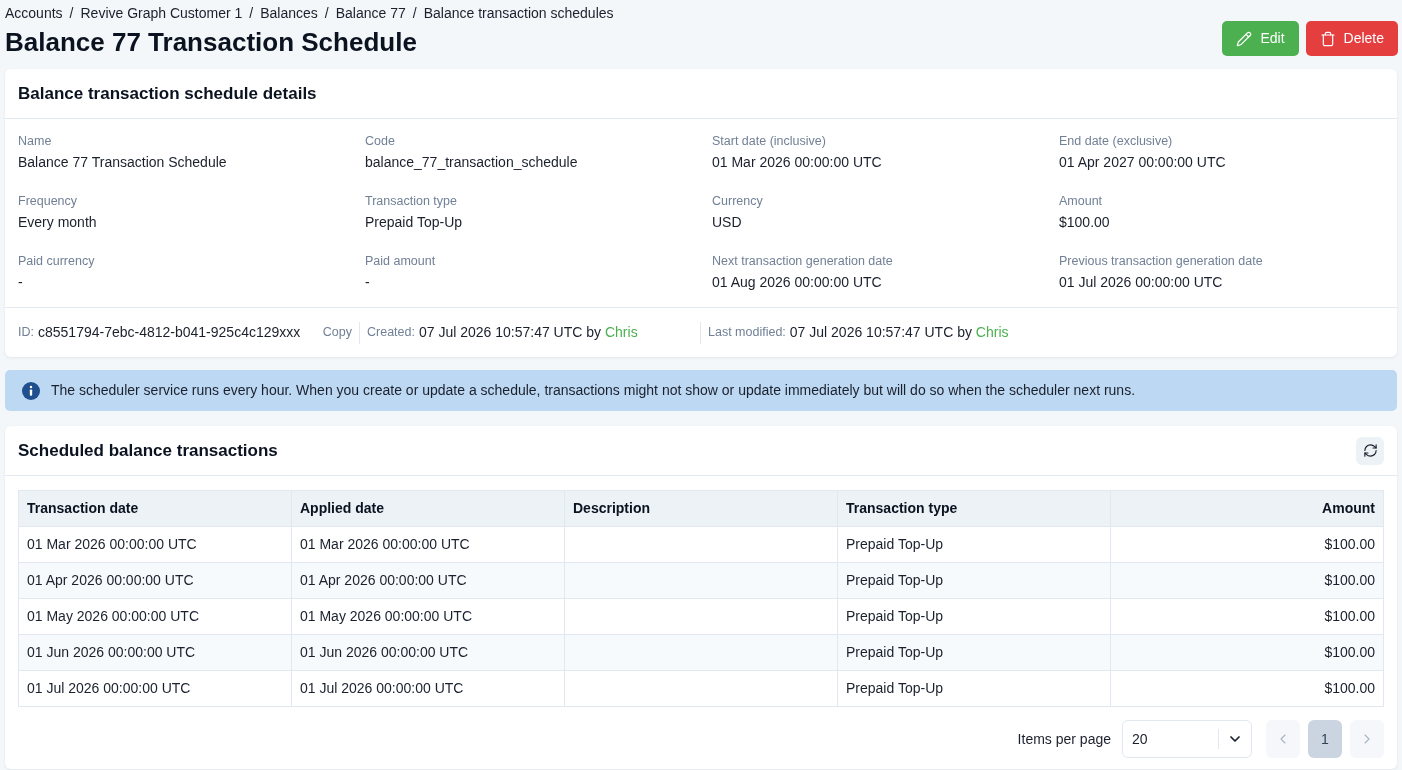 This screenshot has width=1402, height=770. Describe the element at coordinates (528, 332) in the screenshot. I see `created-info: 07 Jul 2026 10:57:47 UTC by Chris` at that location.